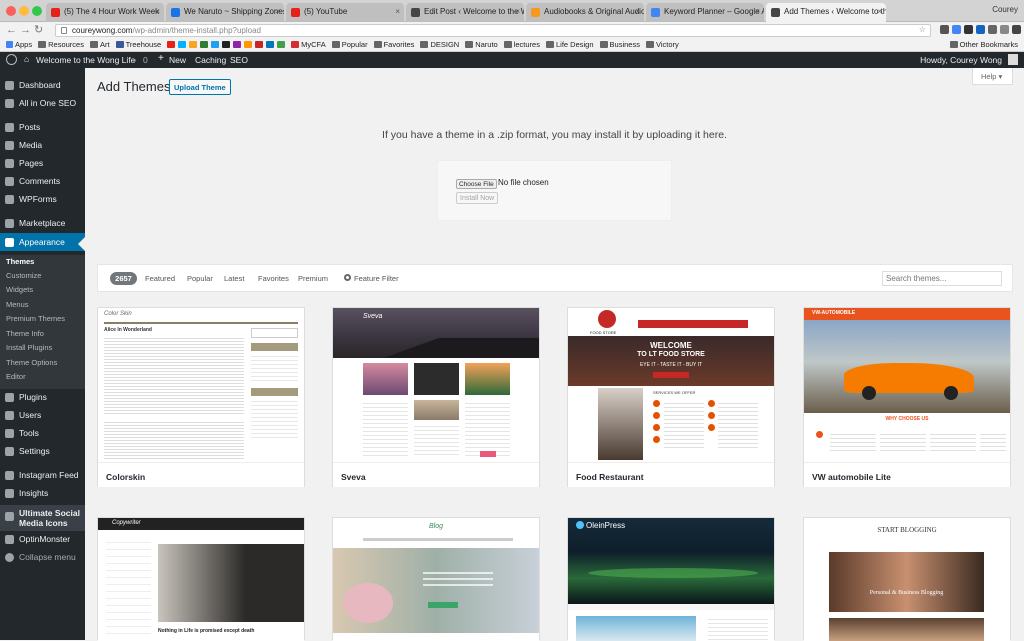 This screenshot has width=1024, height=641. Describe the element at coordinates (11, 30) in the screenshot. I see `back-icon: ←` at that location.